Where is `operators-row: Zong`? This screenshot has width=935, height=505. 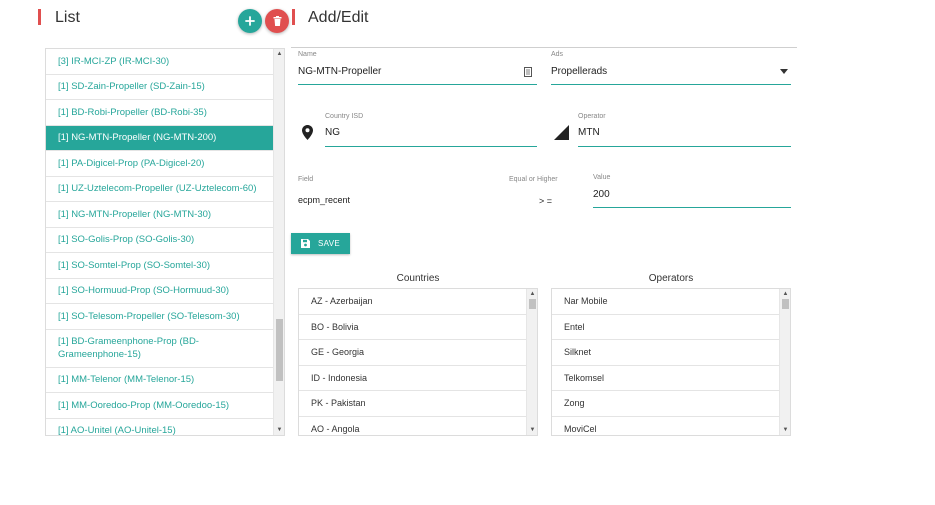
operators-row: Zong is located at coordinates (666, 404).